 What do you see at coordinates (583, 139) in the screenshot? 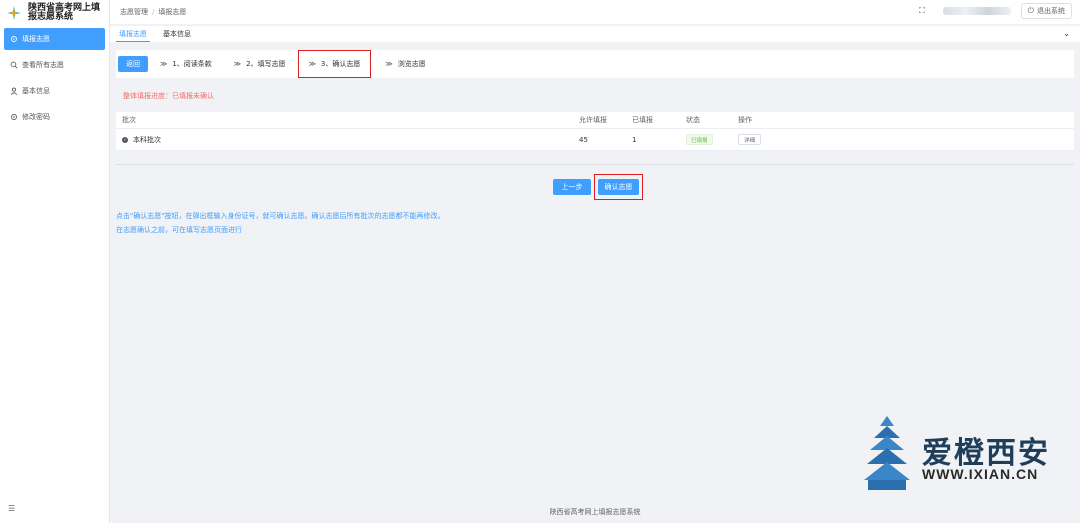
I see `allowed-cell: 45` at bounding box center [583, 139].